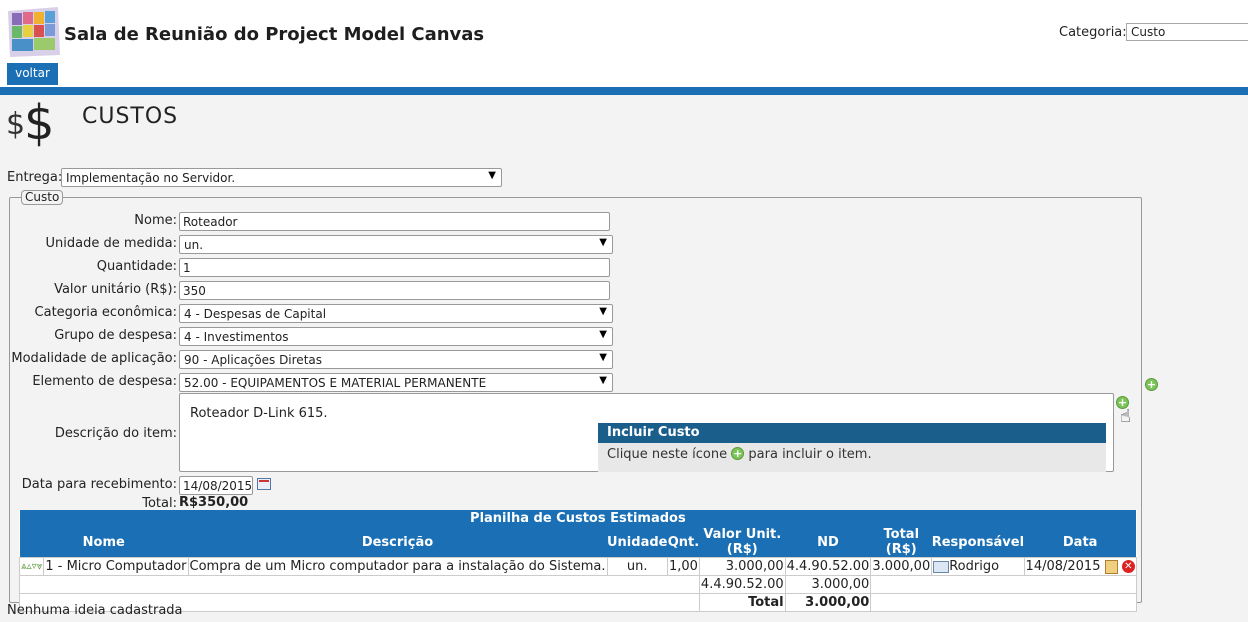 The height and width of the screenshot is (622, 1248). Describe the element at coordinates (397, 542) in the screenshot. I see `col-descricao: Descrição` at that location.